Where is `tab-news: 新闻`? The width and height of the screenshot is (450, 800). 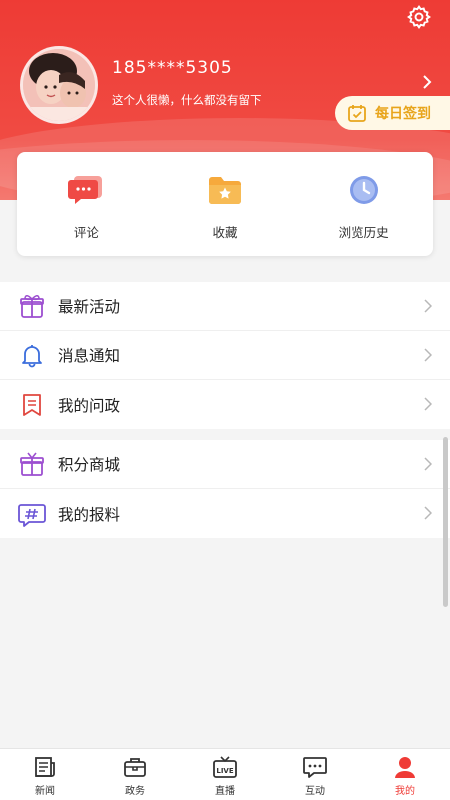
tab-news: 新闻 is located at coordinates (45, 774).